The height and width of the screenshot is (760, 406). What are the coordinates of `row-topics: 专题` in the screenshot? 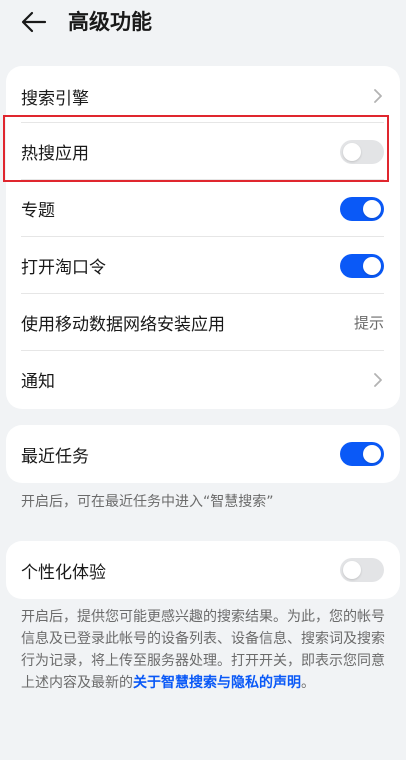 It's located at (203, 208).